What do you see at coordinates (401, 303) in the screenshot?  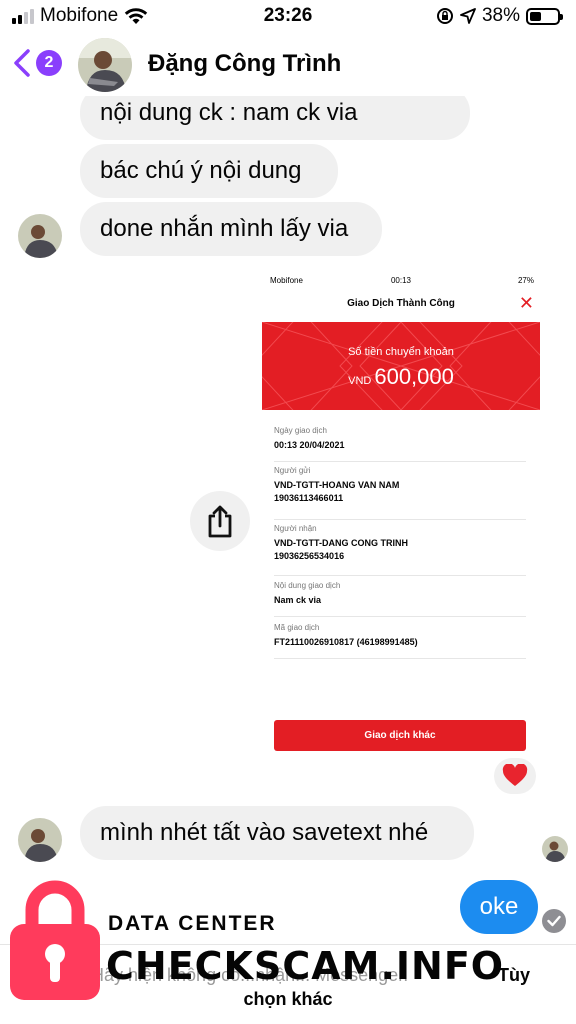 I see `receipt-title: Giao Dịch Thành Công` at bounding box center [401, 303].